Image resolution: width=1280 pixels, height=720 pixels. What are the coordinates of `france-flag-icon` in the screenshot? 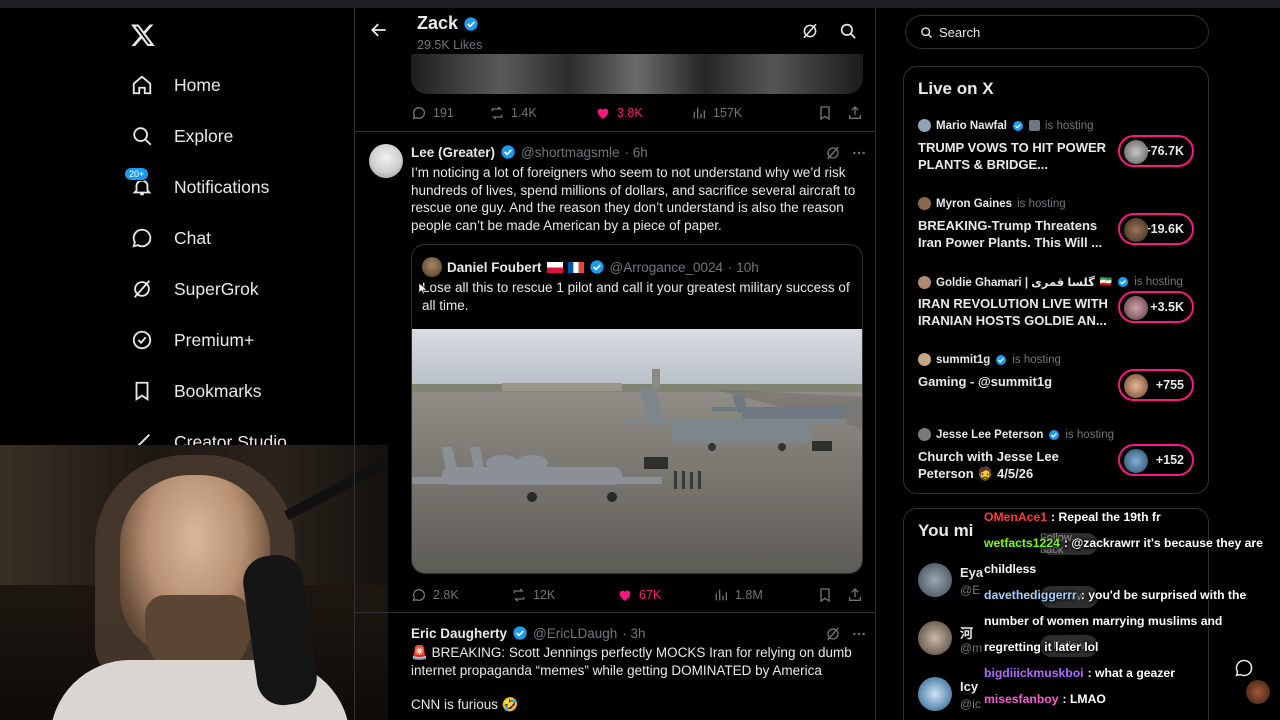 It's located at (575, 267).